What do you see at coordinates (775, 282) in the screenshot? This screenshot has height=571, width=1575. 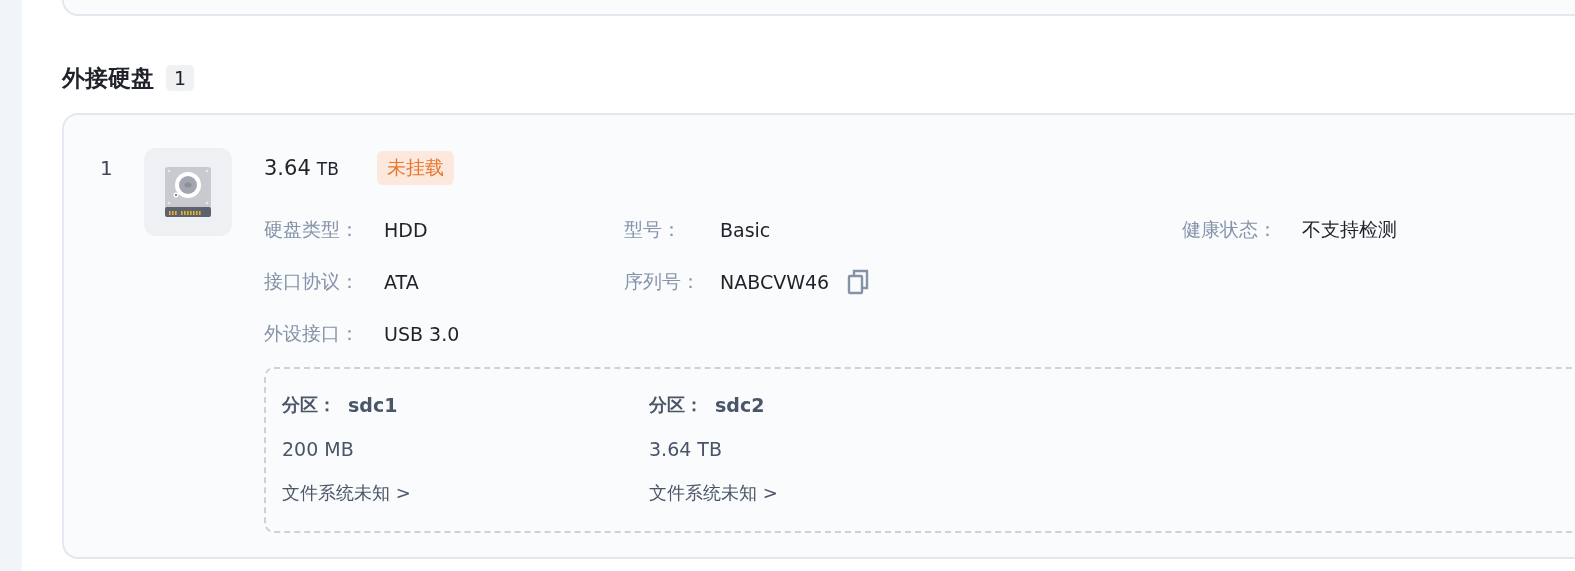 I see `field-value: NABCVW46` at bounding box center [775, 282].